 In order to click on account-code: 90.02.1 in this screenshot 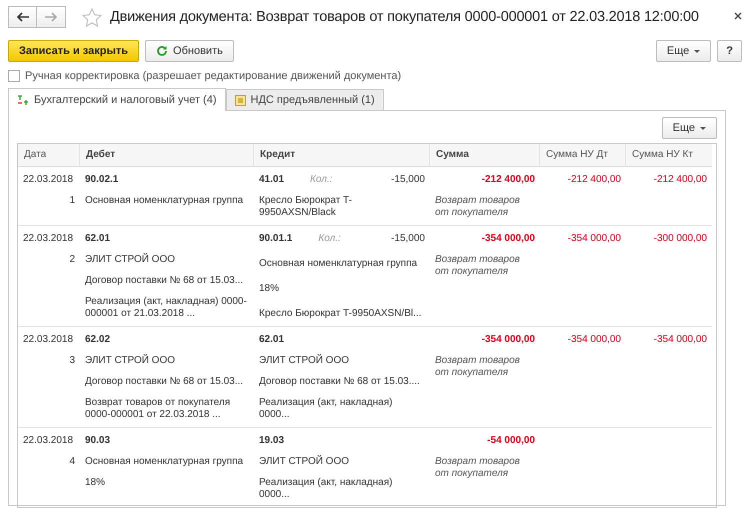, I will do `click(102, 180)`.